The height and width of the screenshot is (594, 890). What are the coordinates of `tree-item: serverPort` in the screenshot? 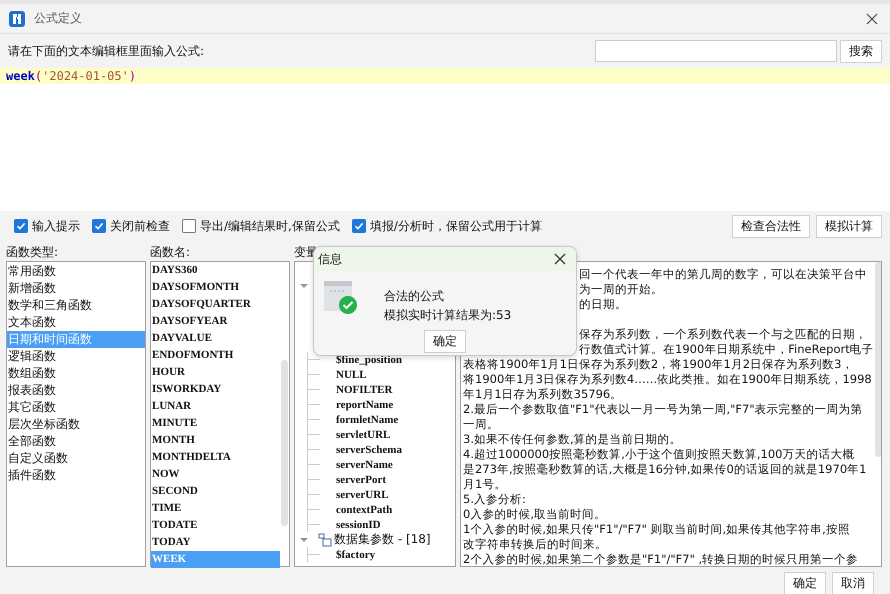 It's located at (361, 480).